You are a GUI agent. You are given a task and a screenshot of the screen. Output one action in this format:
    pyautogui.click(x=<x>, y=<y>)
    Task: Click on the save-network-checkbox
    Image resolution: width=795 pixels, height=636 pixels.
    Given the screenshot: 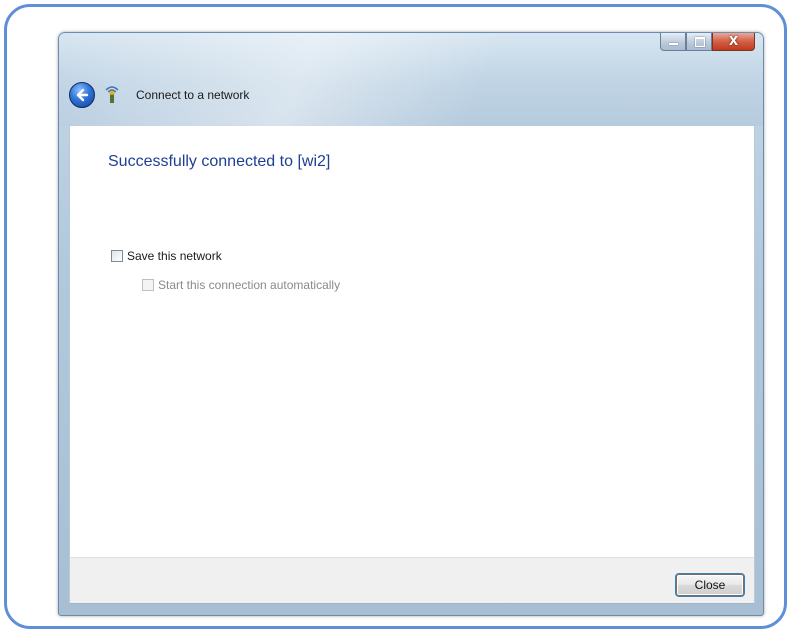 What is the action you would take?
    pyautogui.click(x=117, y=256)
    